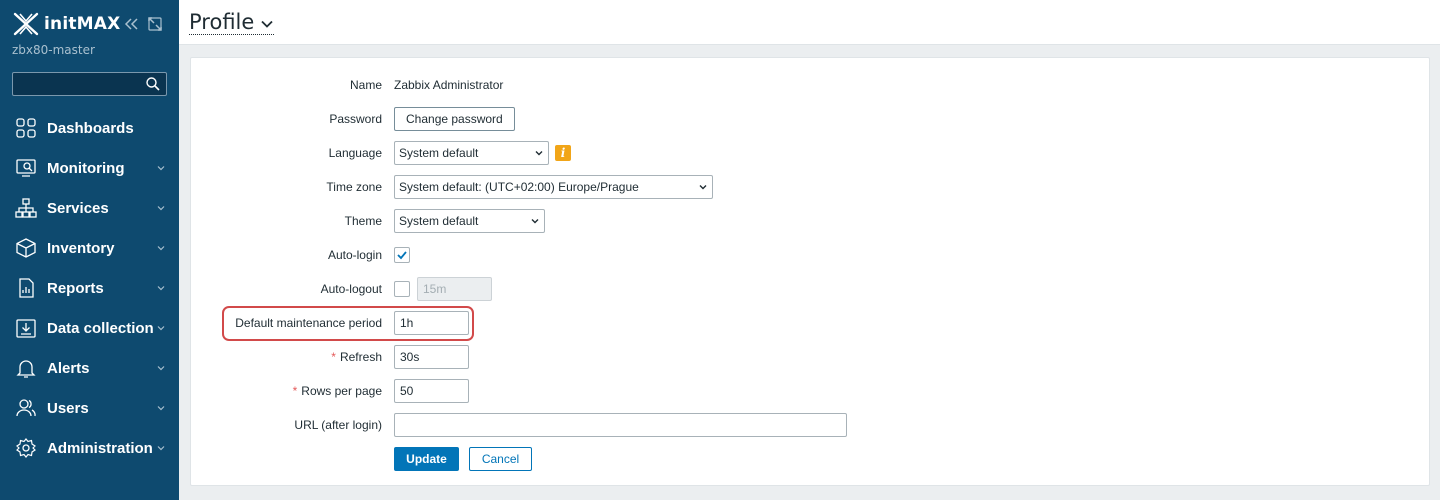 Image resolution: width=1440 pixels, height=500 pixels. What do you see at coordinates (153, 84) in the screenshot?
I see `search-icon` at bounding box center [153, 84].